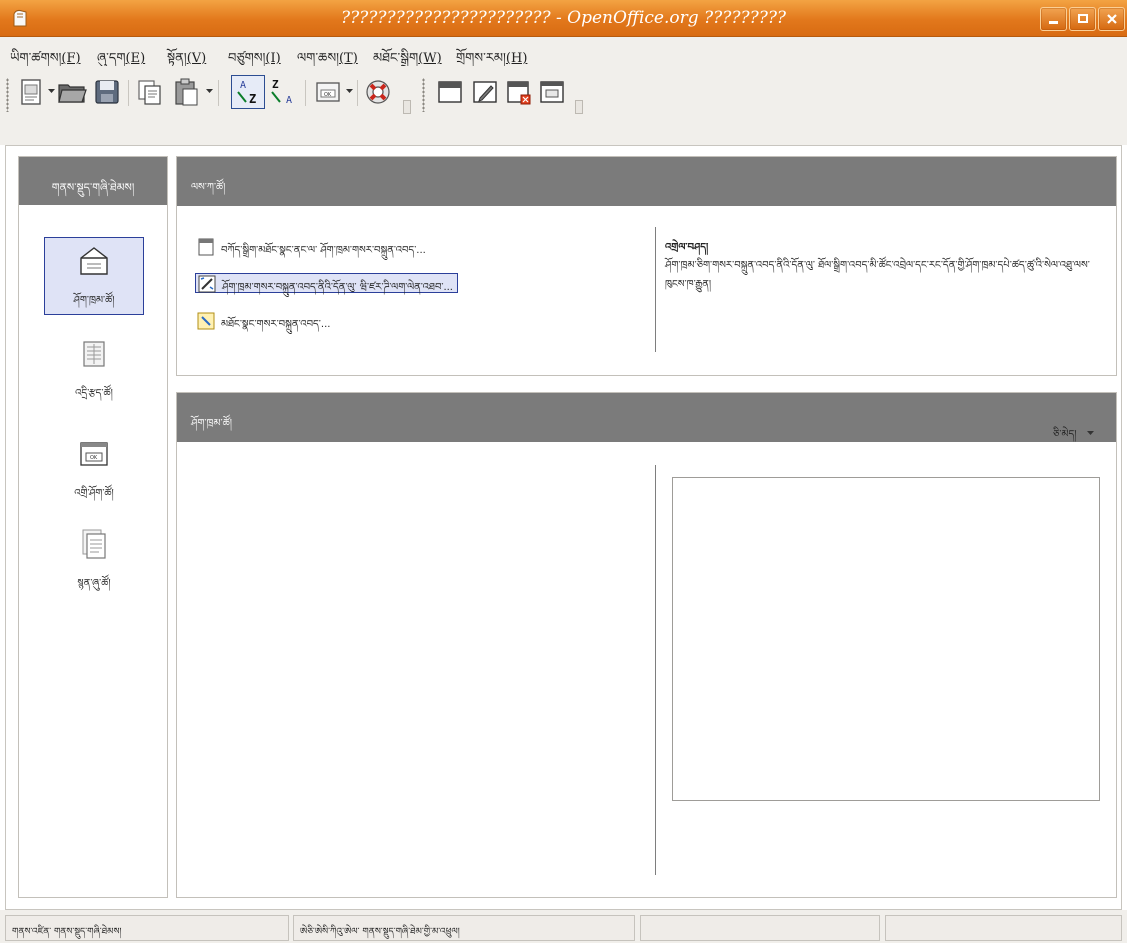 This screenshot has height=943, width=1127. What do you see at coordinates (111, 58) in the screenshot?
I see `menu-edit-label: ཞུ་དག` at bounding box center [111, 58].